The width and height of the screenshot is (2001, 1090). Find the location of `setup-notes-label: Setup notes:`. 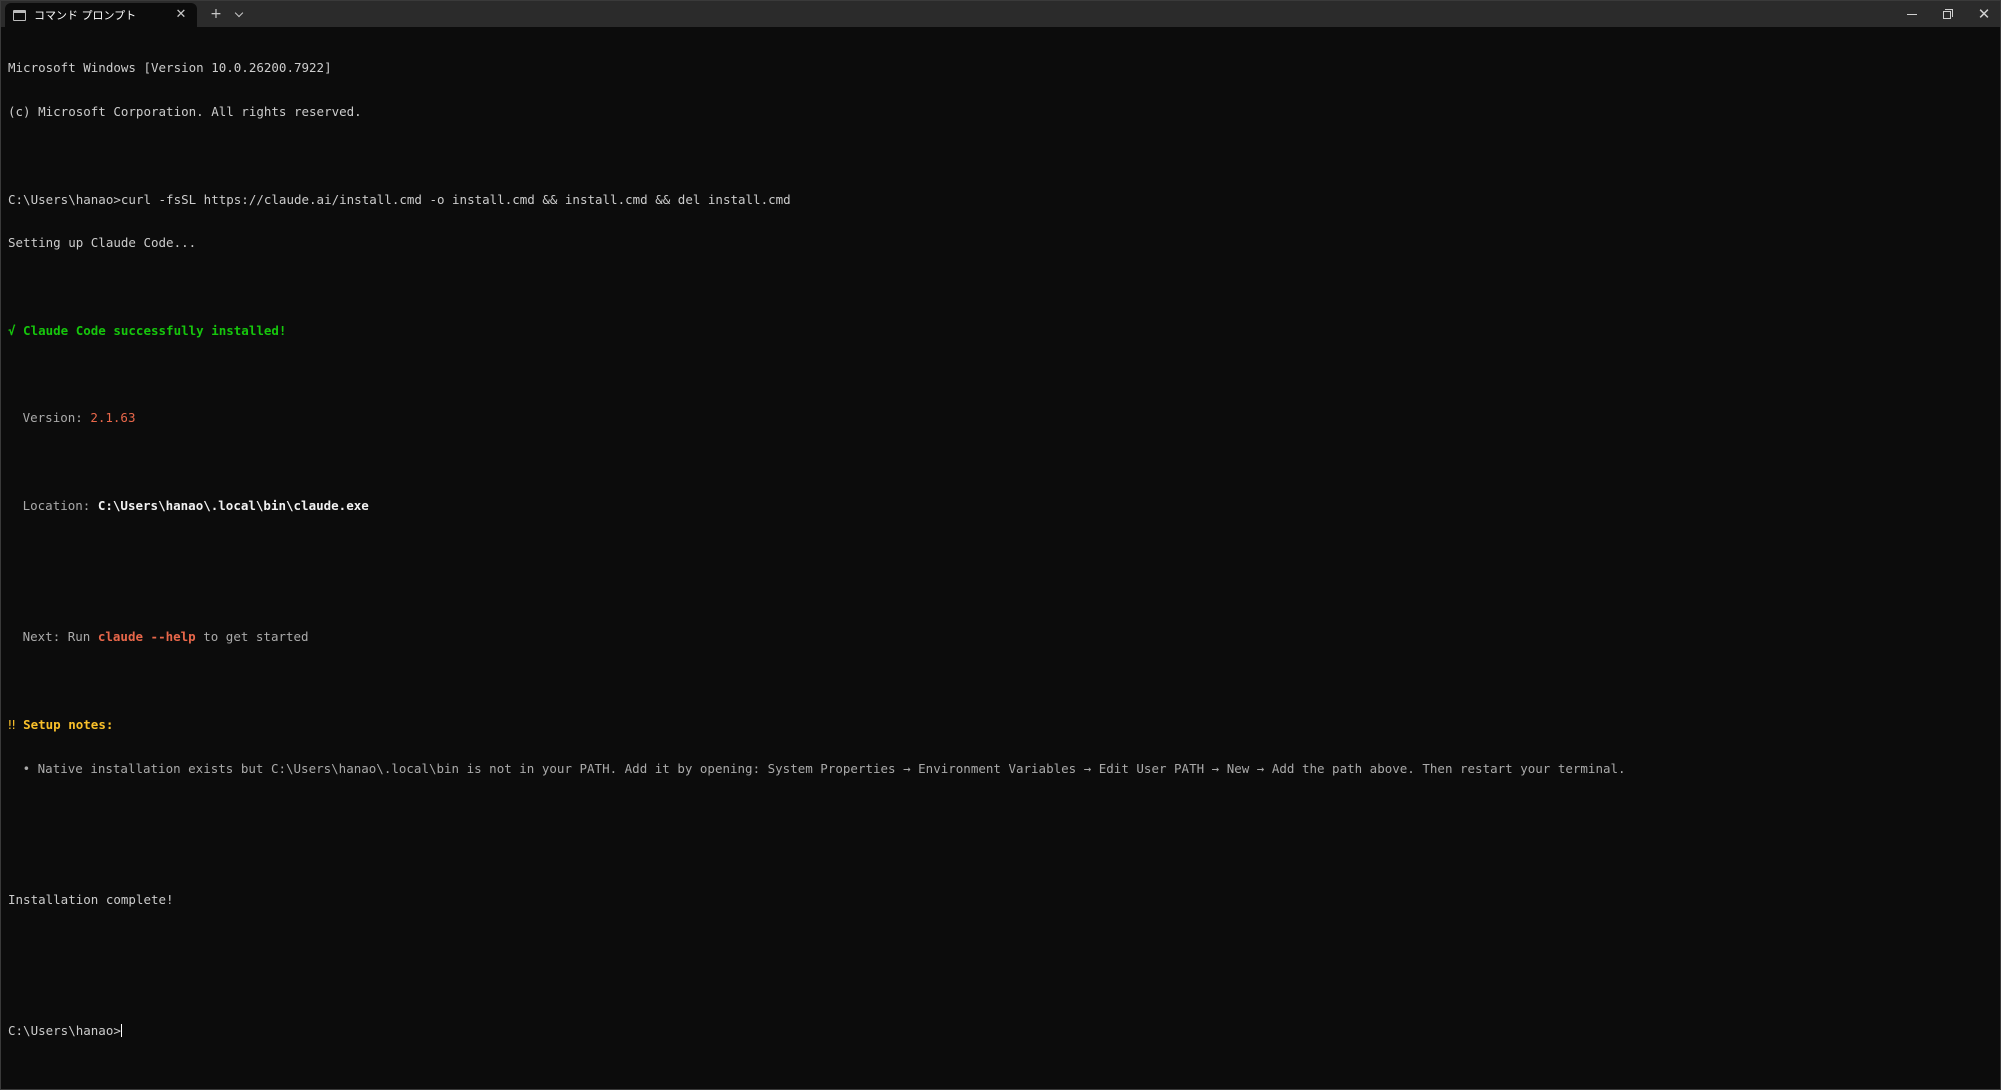

setup-notes-label: Setup notes: is located at coordinates (68, 724).